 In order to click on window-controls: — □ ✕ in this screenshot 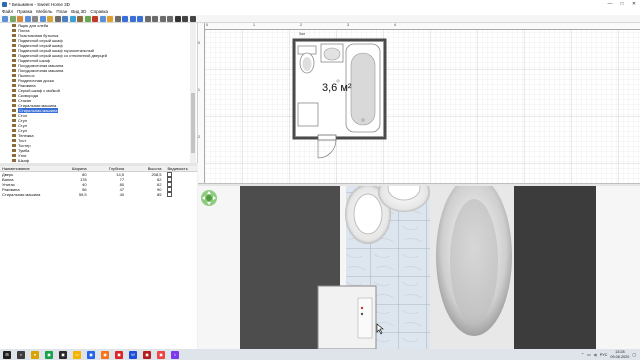, I will do `click(622, 4)`.